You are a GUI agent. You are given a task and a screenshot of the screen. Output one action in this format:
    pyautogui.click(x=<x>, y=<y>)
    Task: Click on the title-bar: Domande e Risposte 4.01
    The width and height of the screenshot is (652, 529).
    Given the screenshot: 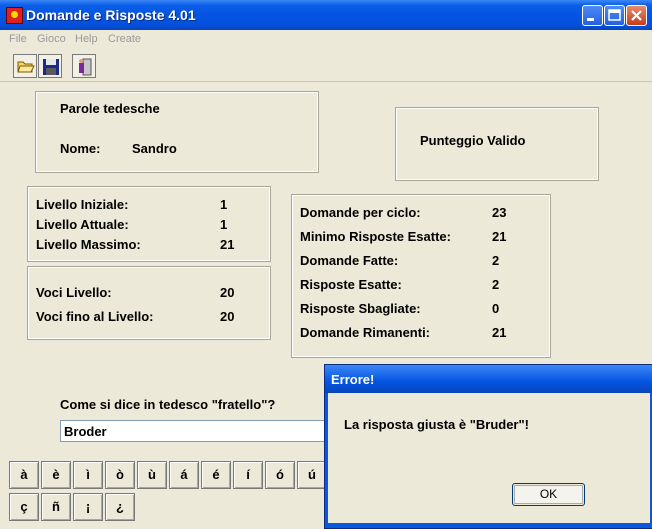 What is the action you would take?
    pyautogui.click(x=326, y=15)
    